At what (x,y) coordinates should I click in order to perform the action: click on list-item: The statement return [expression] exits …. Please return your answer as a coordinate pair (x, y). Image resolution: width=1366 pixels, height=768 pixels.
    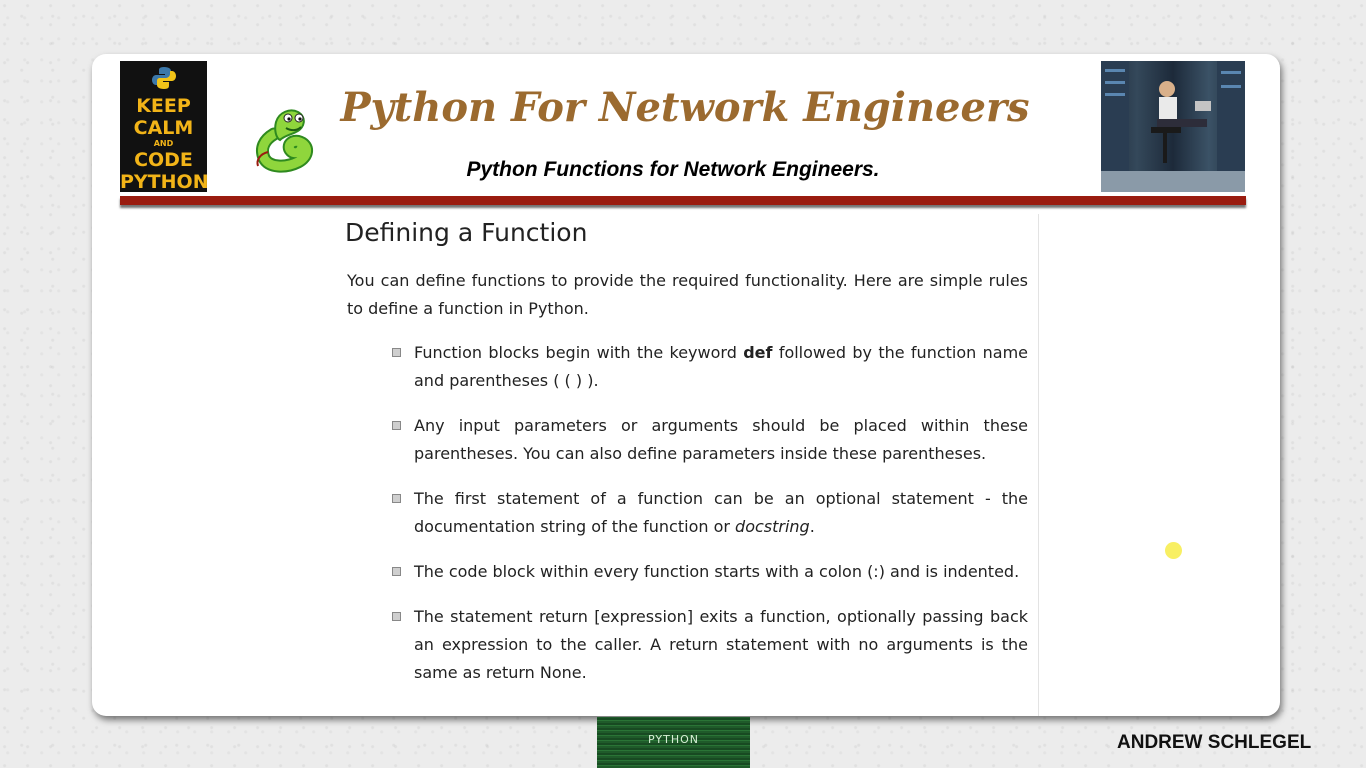
    Looking at the image, I should click on (710, 645).